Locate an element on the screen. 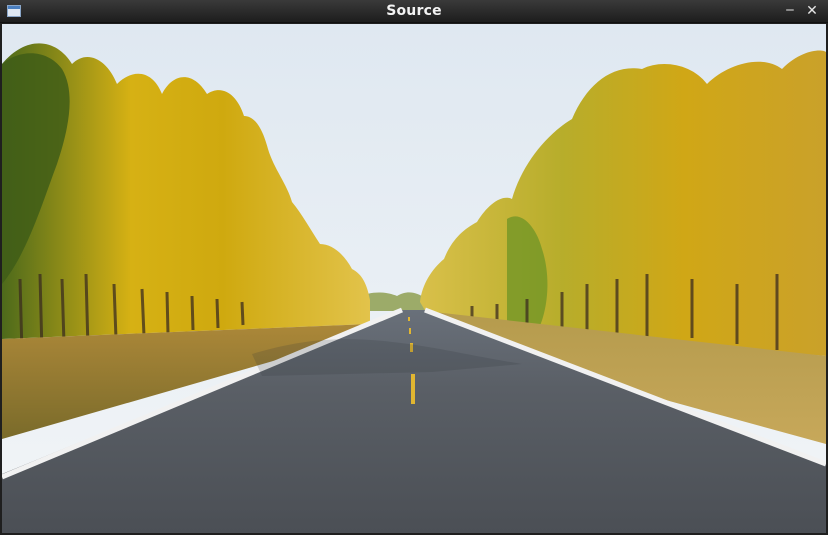 The height and width of the screenshot is (535, 828). close-icon: ✕ is located at coordinates (812, 11).